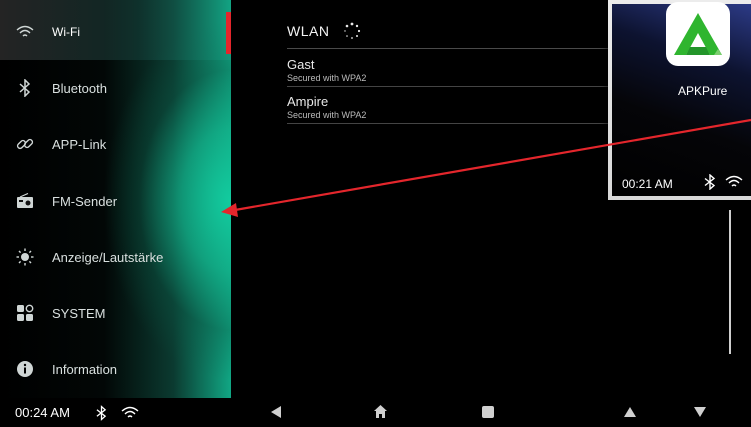  I want to click on volume-up-button, so click(630, 412).